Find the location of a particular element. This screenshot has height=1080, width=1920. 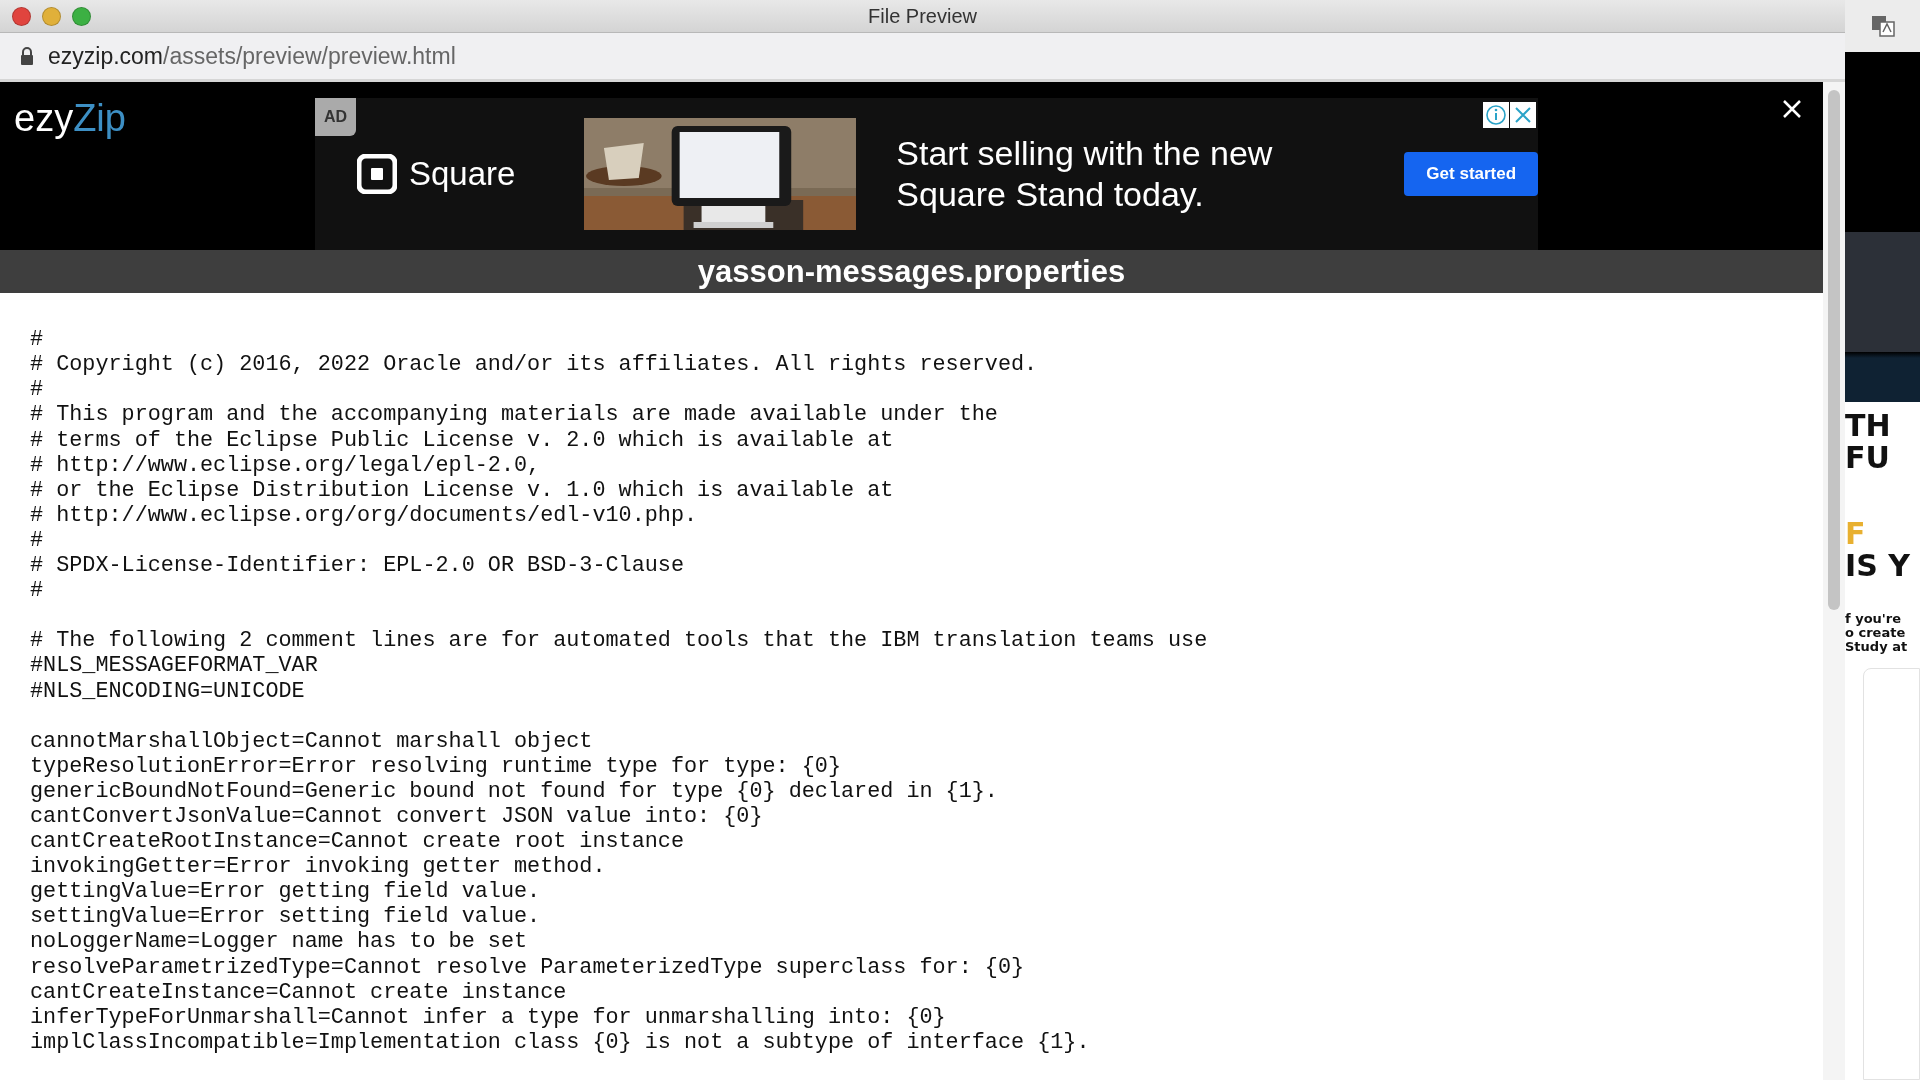

body-text: f you're is located at coordinates (1874, 619).